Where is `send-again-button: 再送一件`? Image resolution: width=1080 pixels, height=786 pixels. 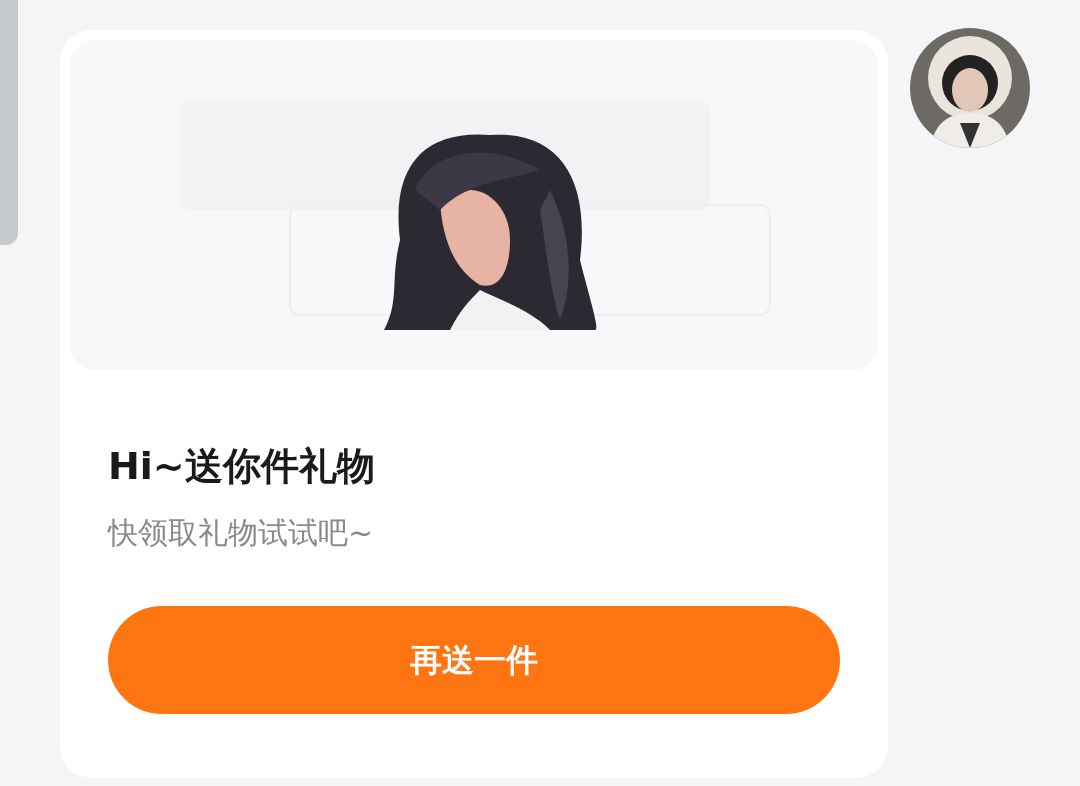
send-again-button: 再送一件 is located at coordinates (474, 660).